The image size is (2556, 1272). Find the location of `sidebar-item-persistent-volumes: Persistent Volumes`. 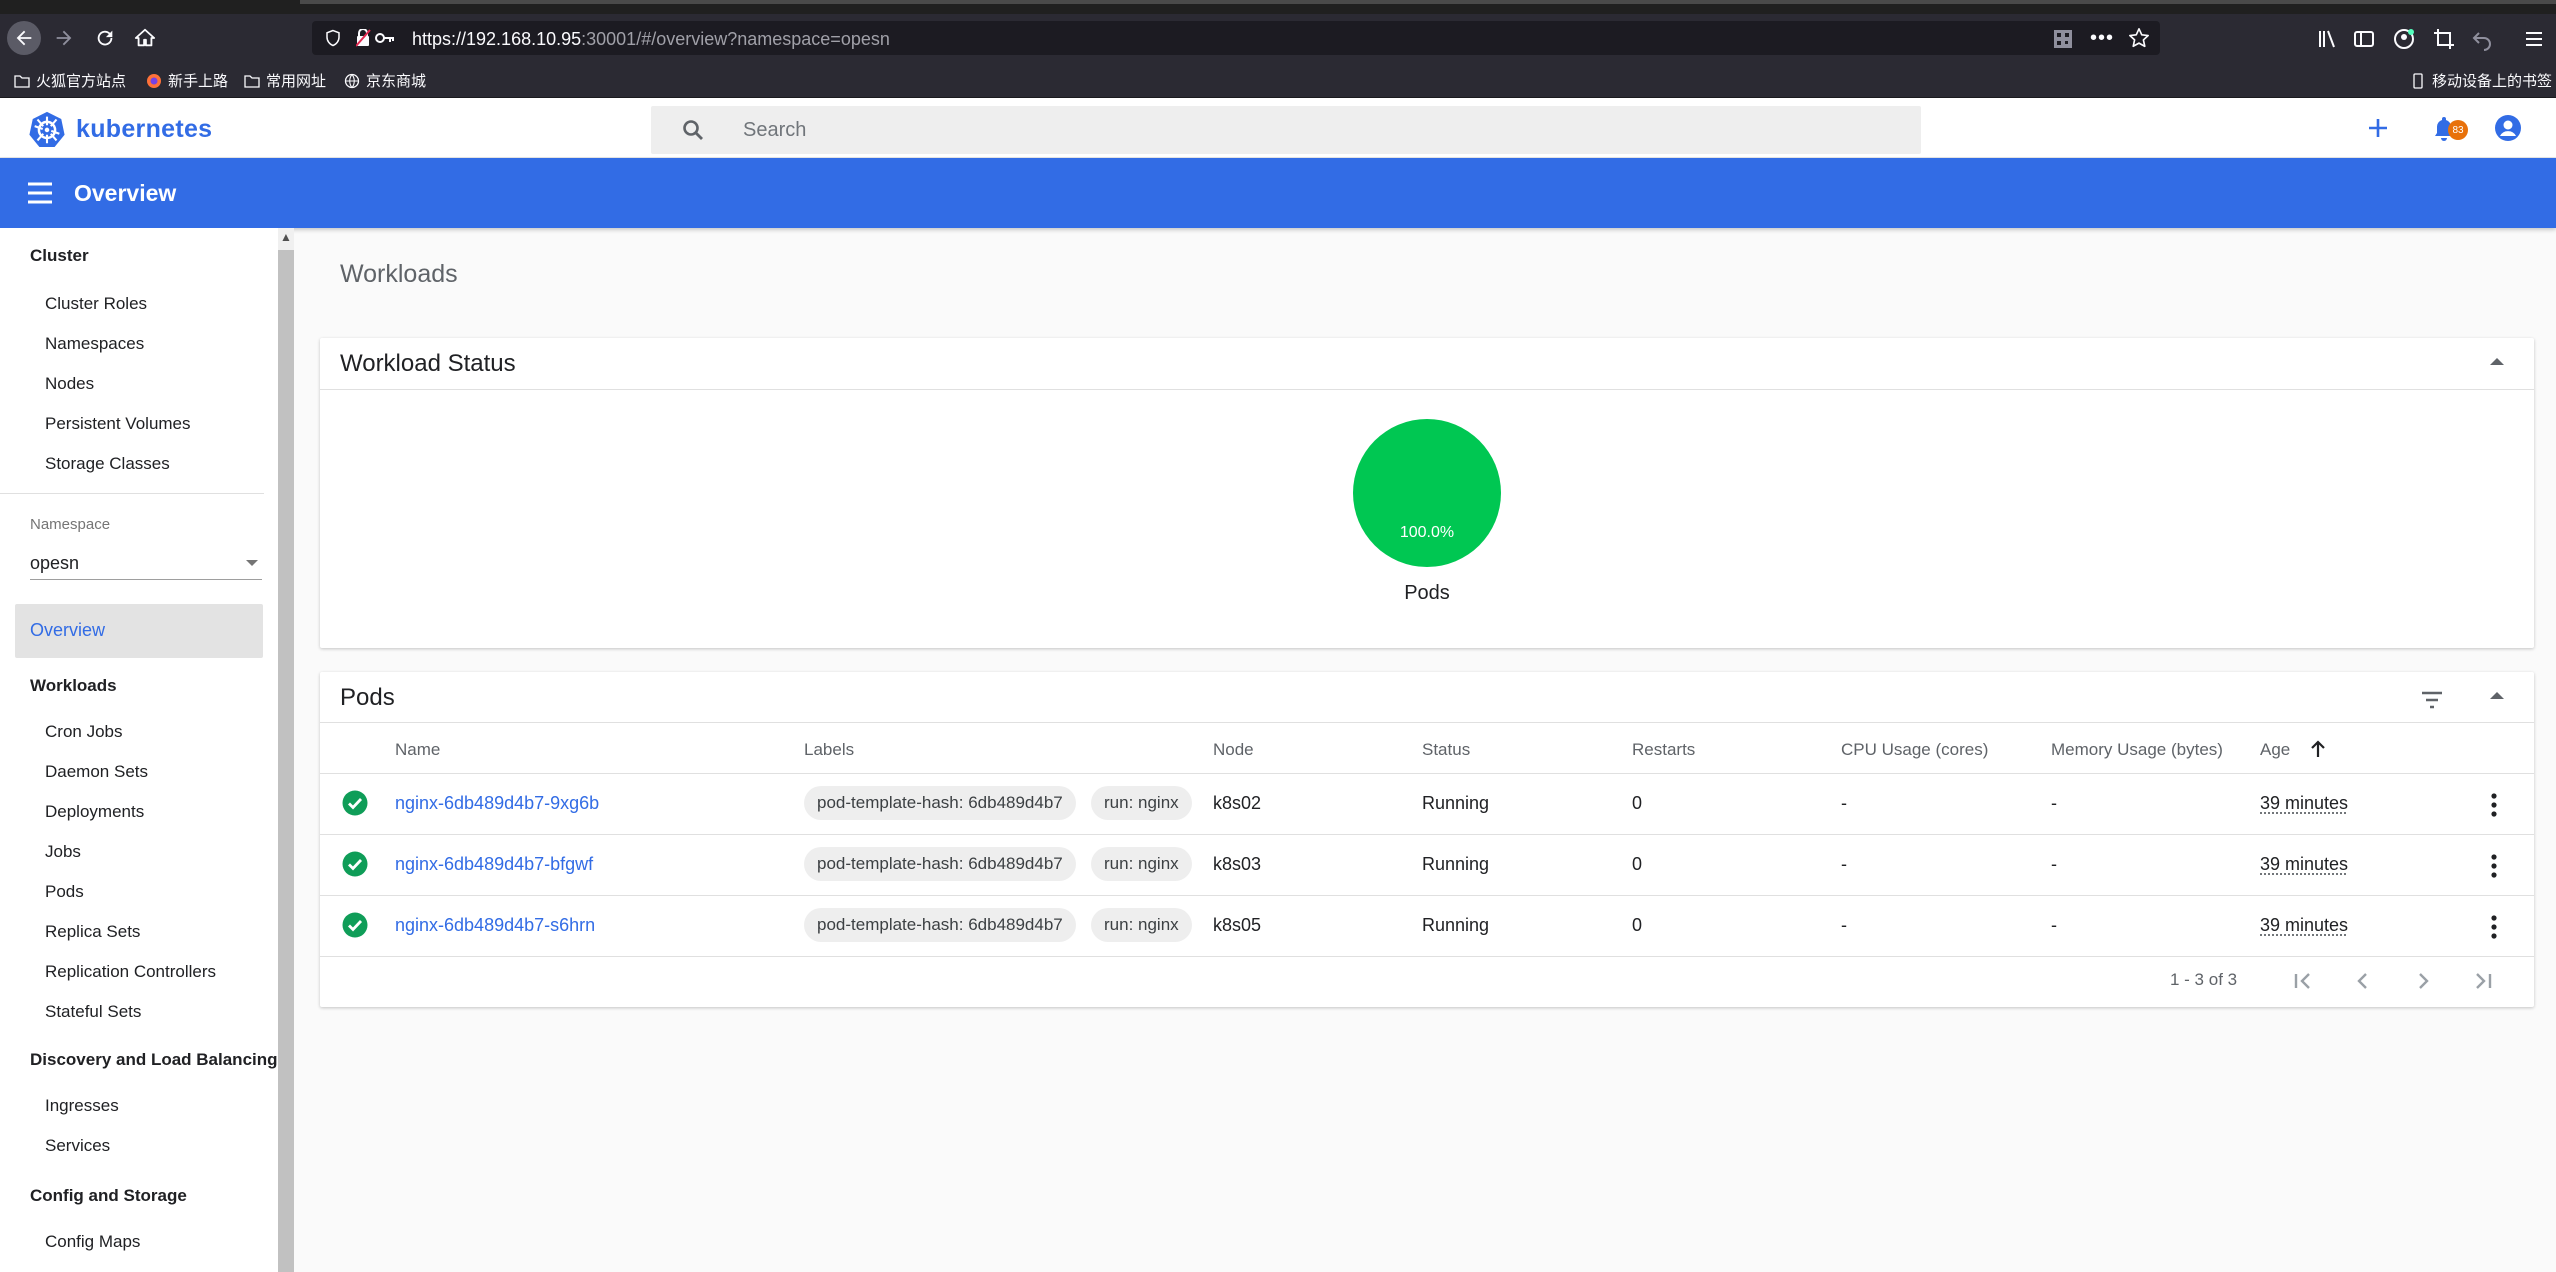

sidebar-item-persistent-volumes: Persistent Volumes is located at coordinates (118, 424).